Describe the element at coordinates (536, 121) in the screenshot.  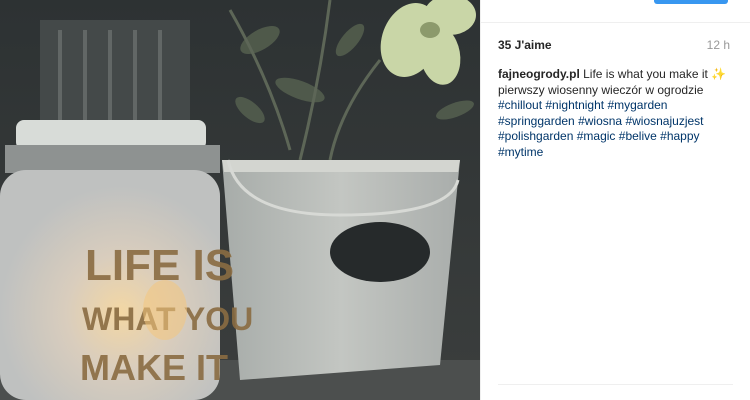
I see `hashtag-springgarden: #springgarden` at that location.